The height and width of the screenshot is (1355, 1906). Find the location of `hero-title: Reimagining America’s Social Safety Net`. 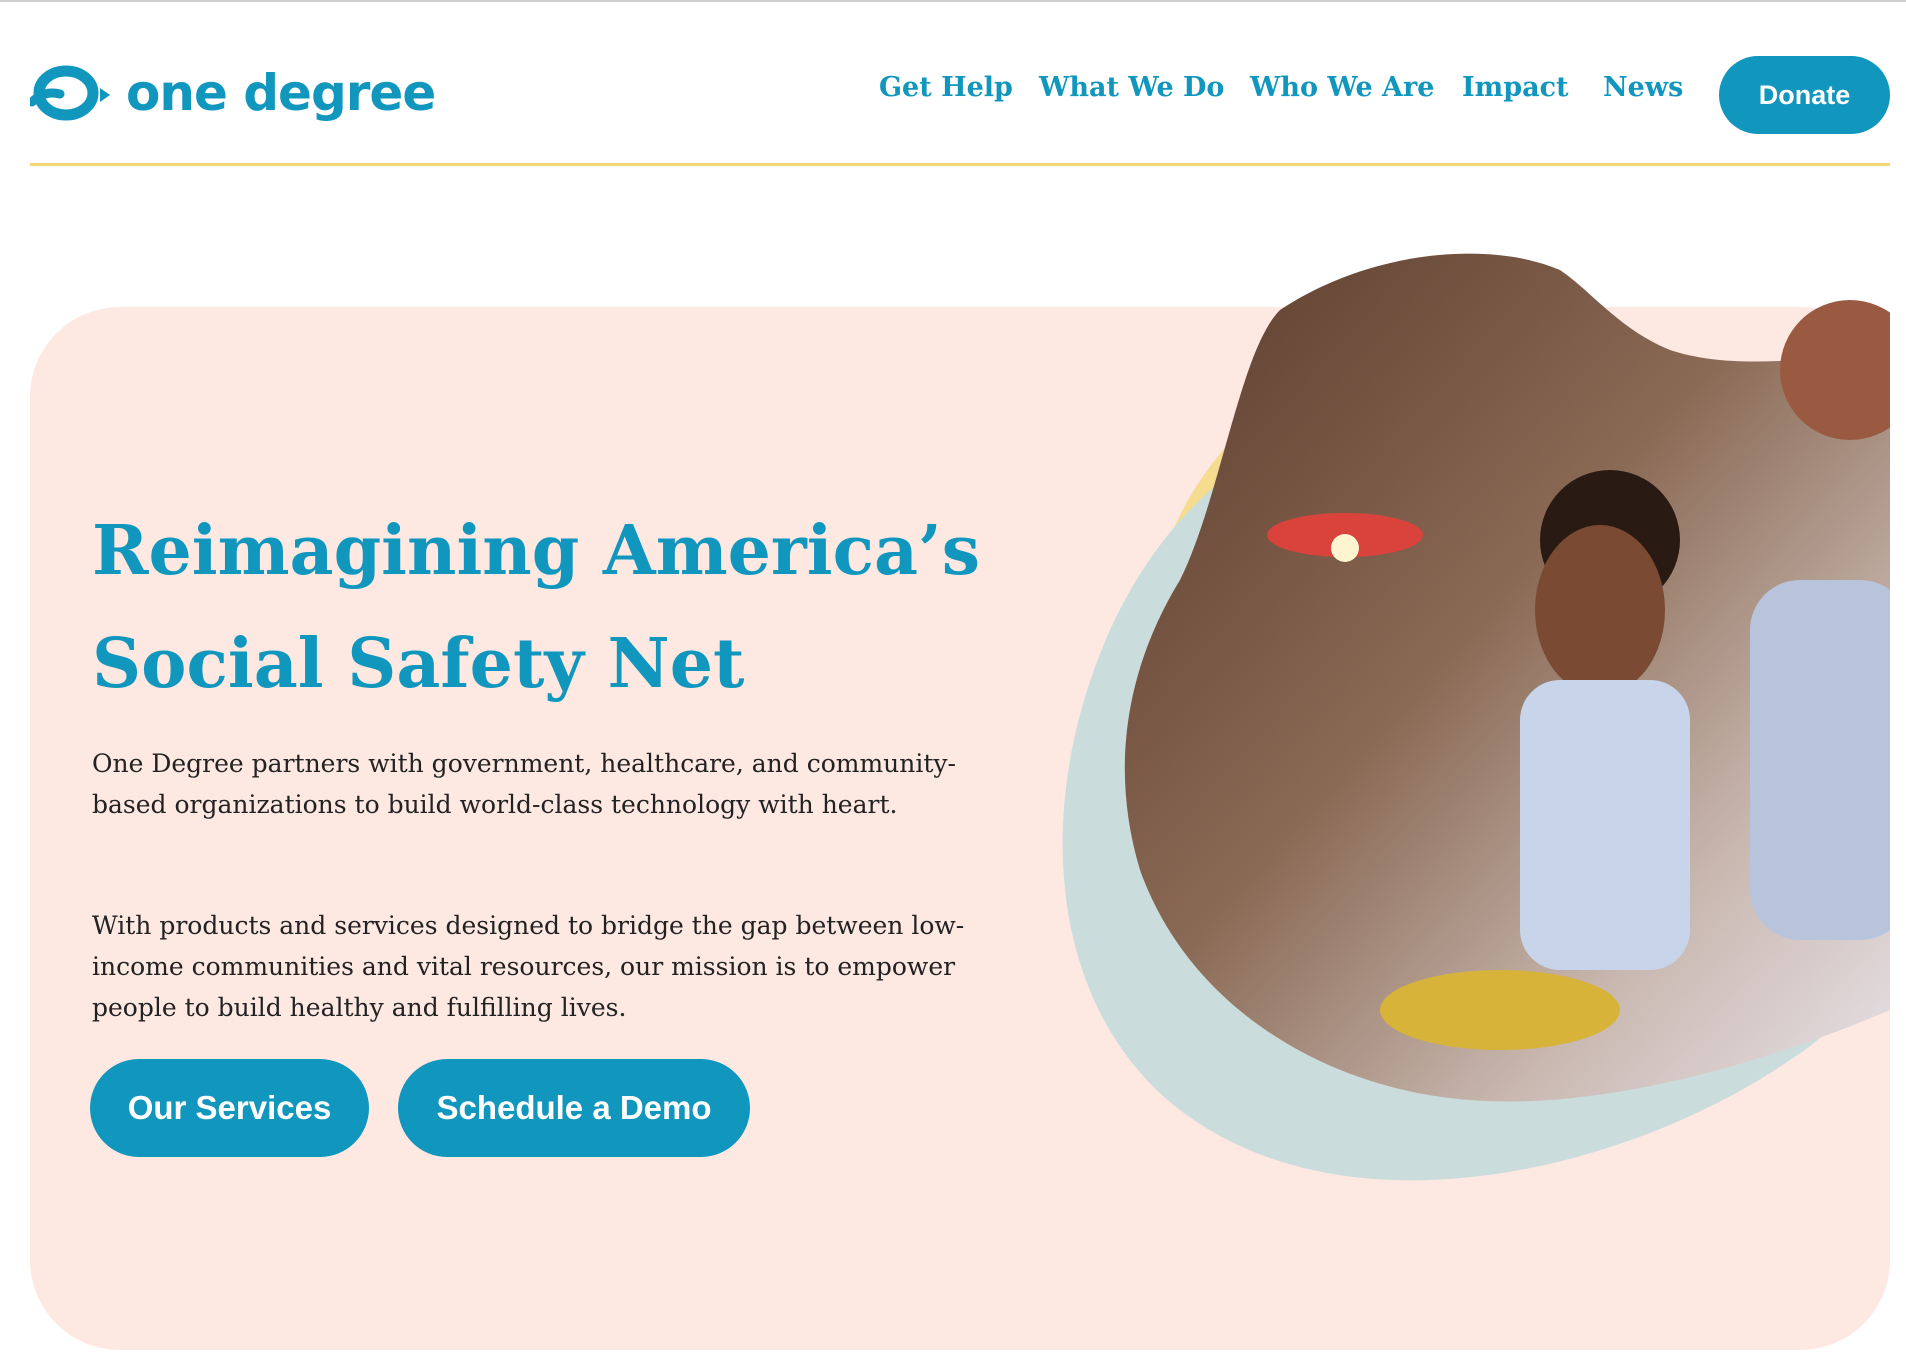

hero-title: Reimagining America’s Social Safety Net is located at coordinates (542, 608).